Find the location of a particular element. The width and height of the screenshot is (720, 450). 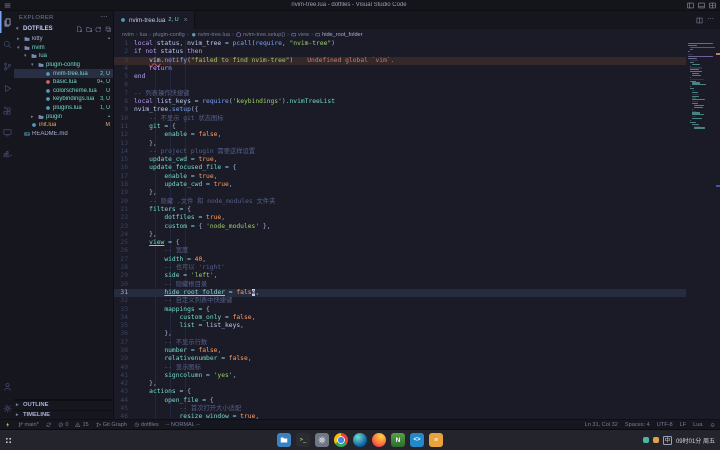

breadcrumb-item: nvim-tree.lua is located at coordinates (210, 35).